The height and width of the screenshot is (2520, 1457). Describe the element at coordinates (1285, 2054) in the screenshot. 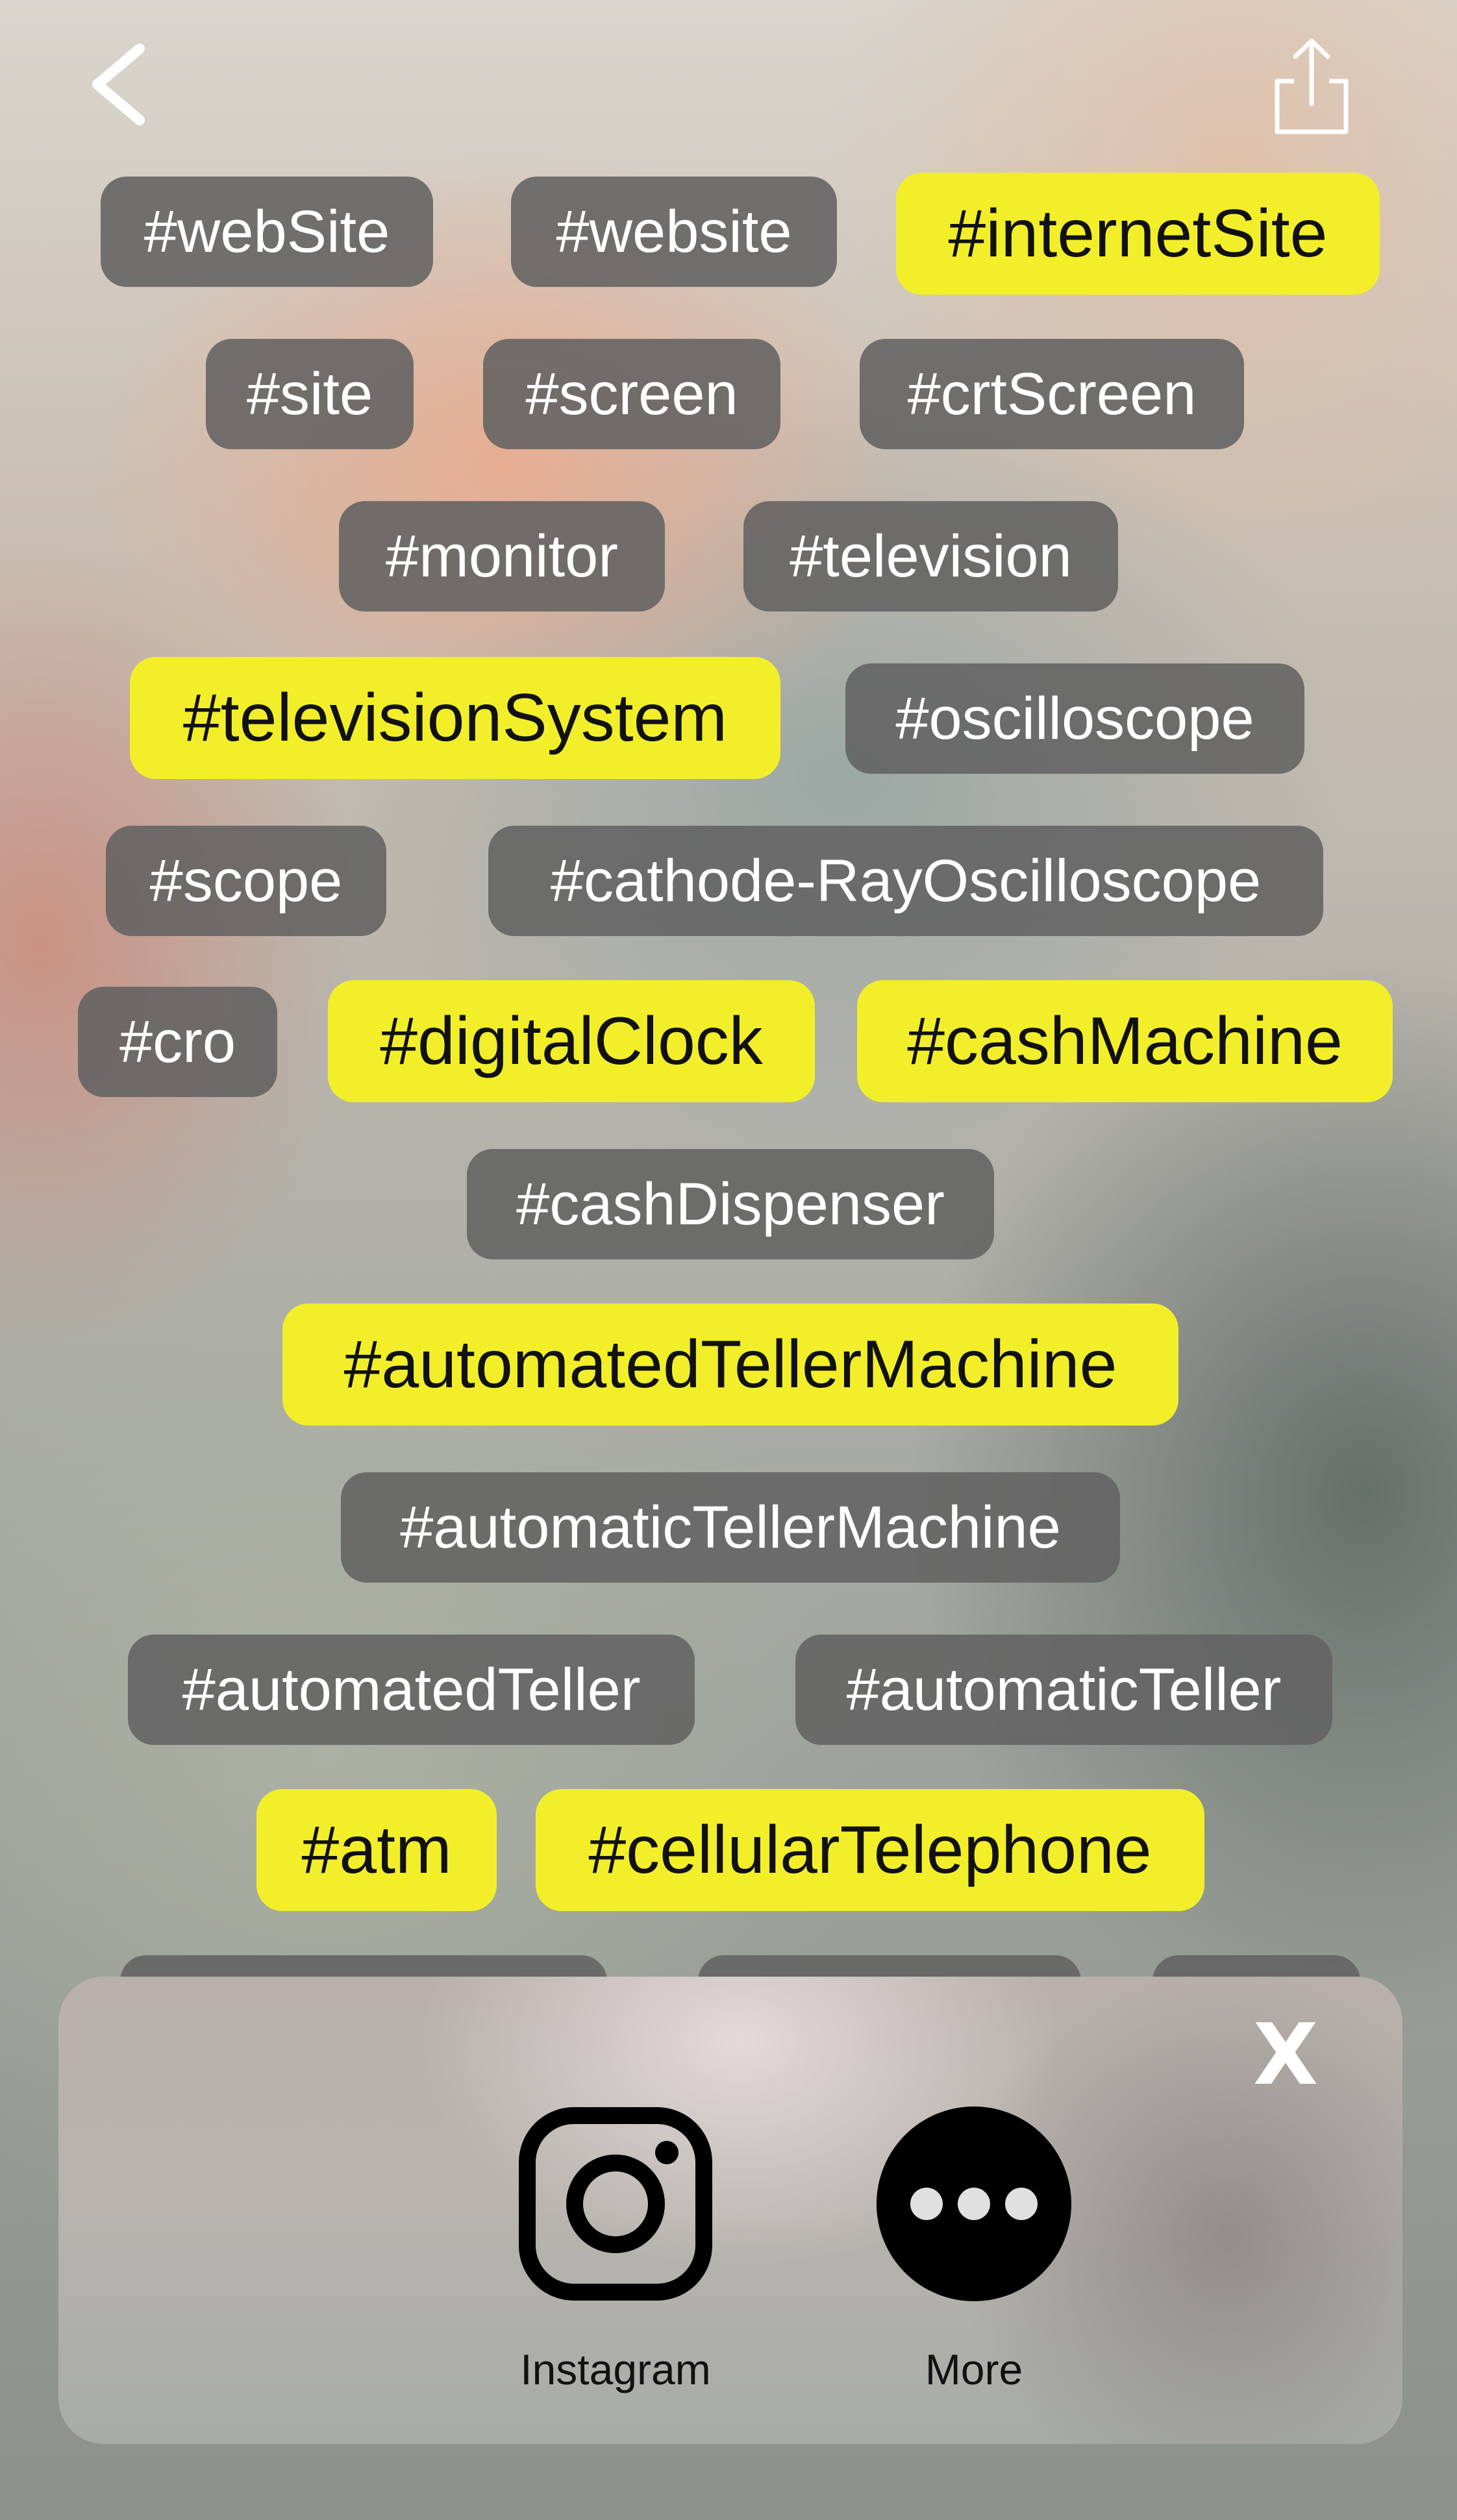

I see `close-button: X` at that location.